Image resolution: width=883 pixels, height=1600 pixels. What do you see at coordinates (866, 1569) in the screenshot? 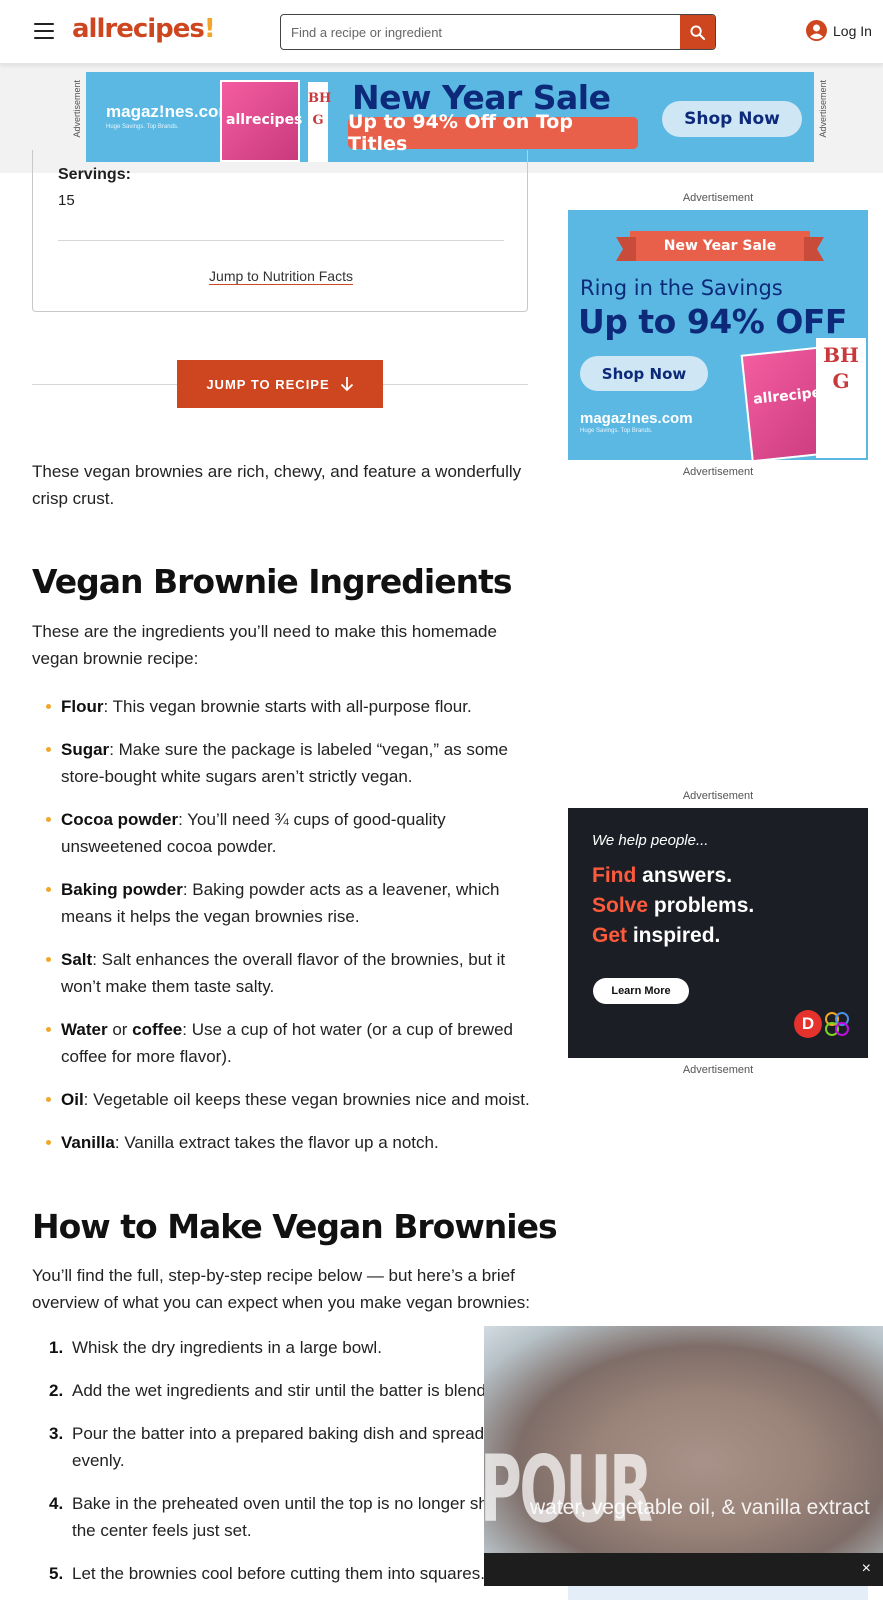
I see `close-icon: ×` at bounding box center [866, 1569].